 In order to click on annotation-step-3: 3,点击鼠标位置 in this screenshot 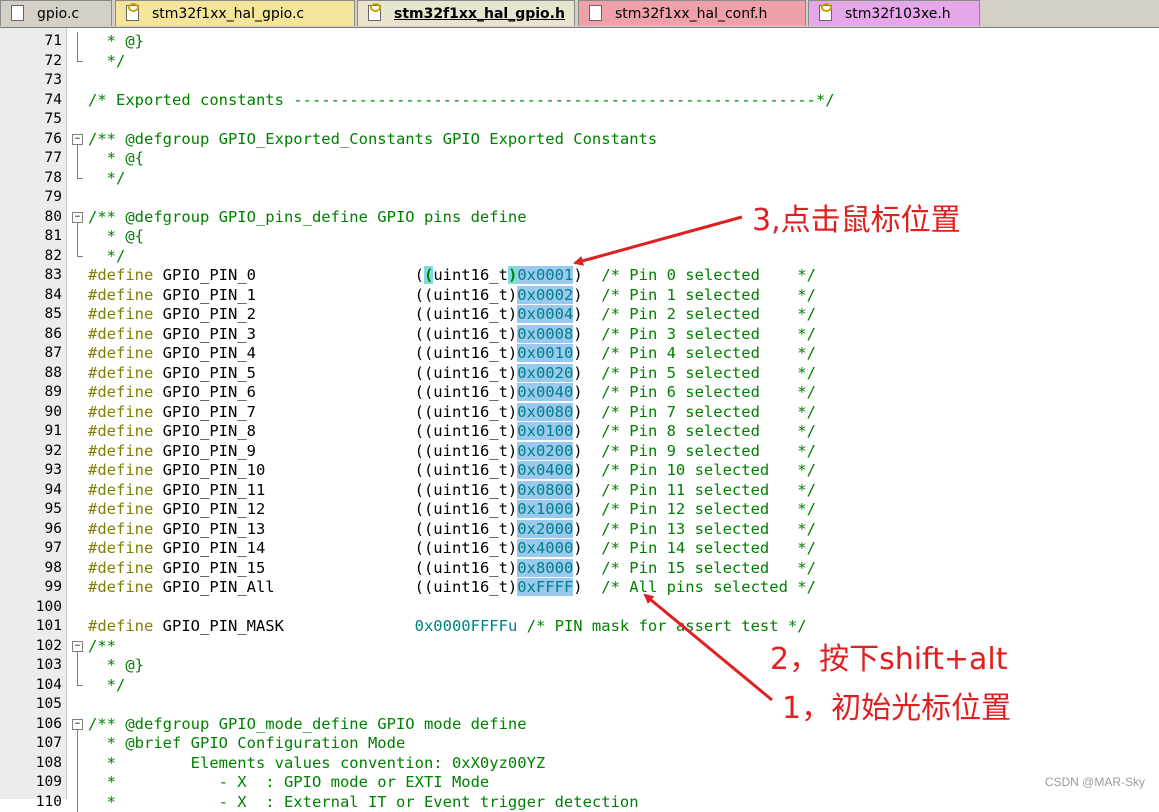, I will do `click(856, 217)`.